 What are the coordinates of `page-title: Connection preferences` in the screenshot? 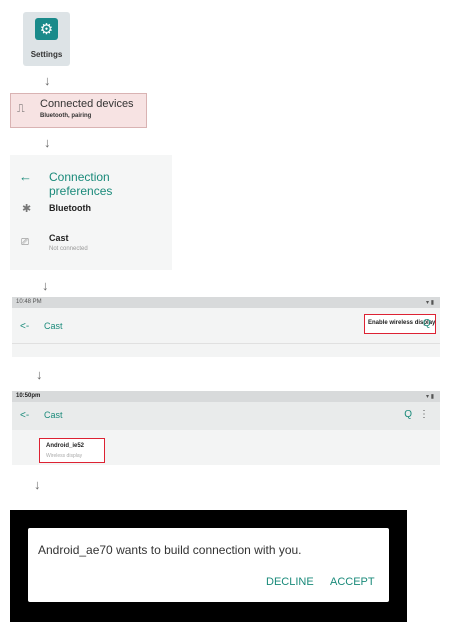 It's located at (81, 184).